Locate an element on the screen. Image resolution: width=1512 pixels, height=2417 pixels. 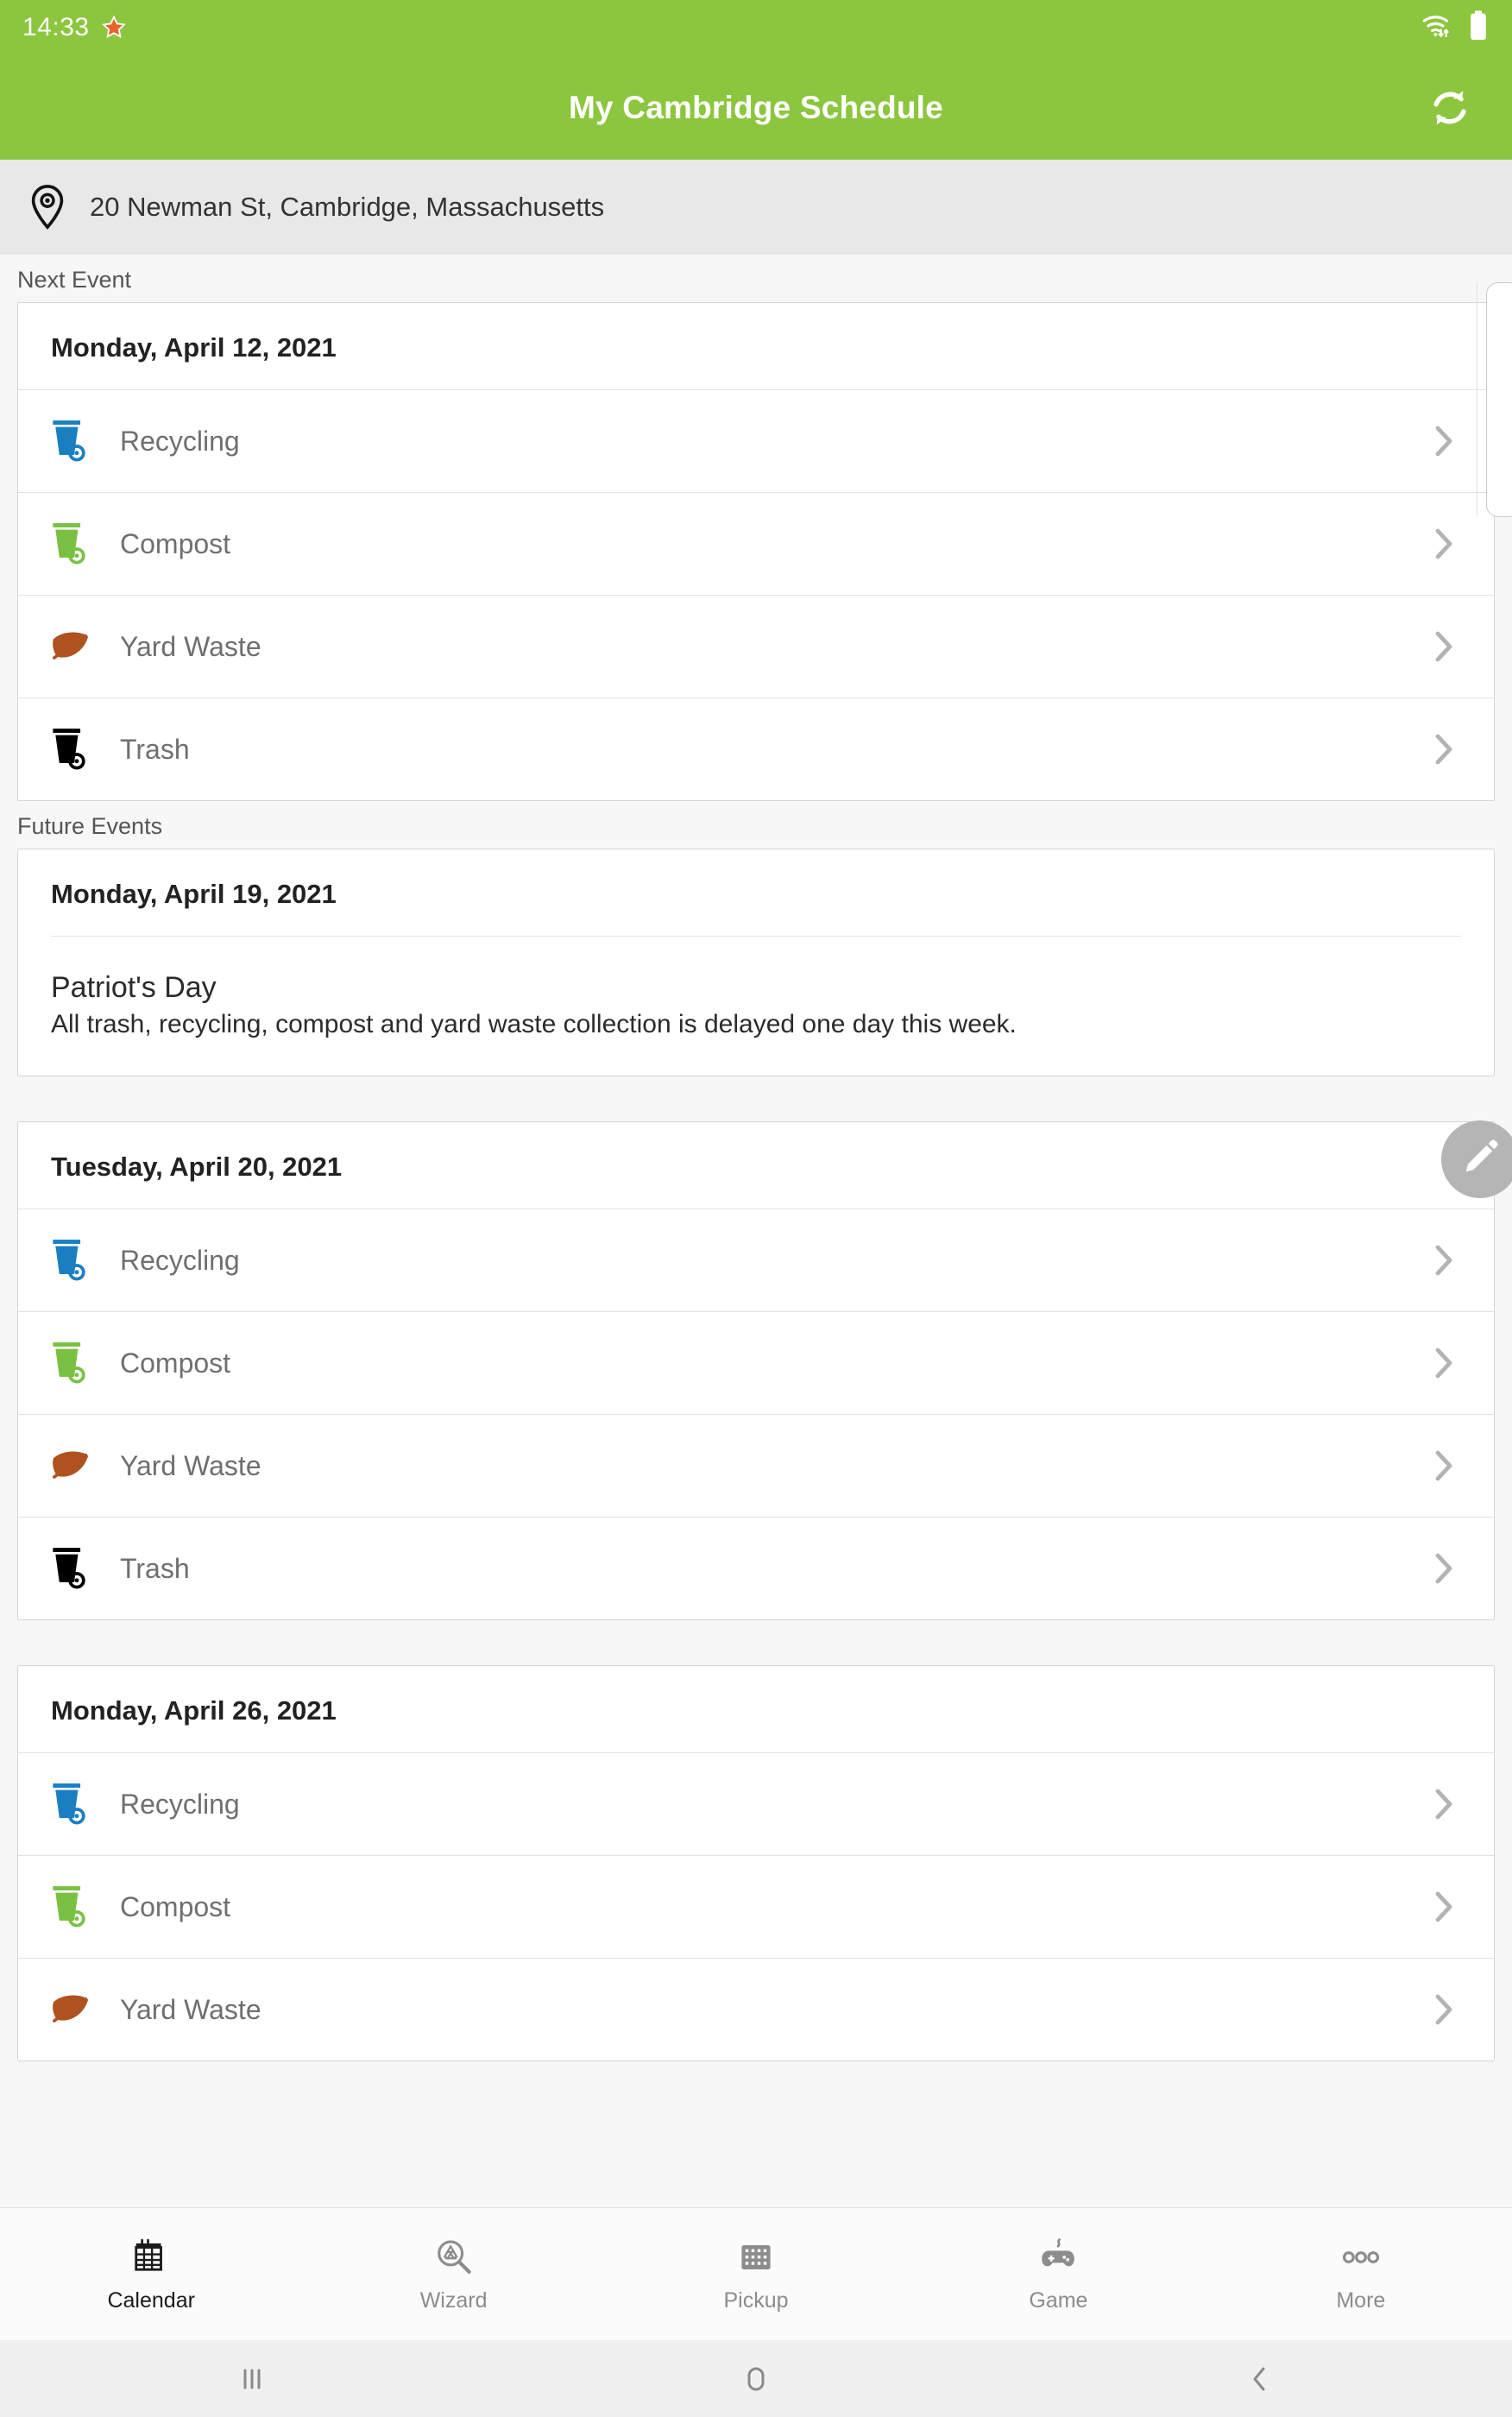
status-bar: 14:33 is located at coordinates (756, 27).